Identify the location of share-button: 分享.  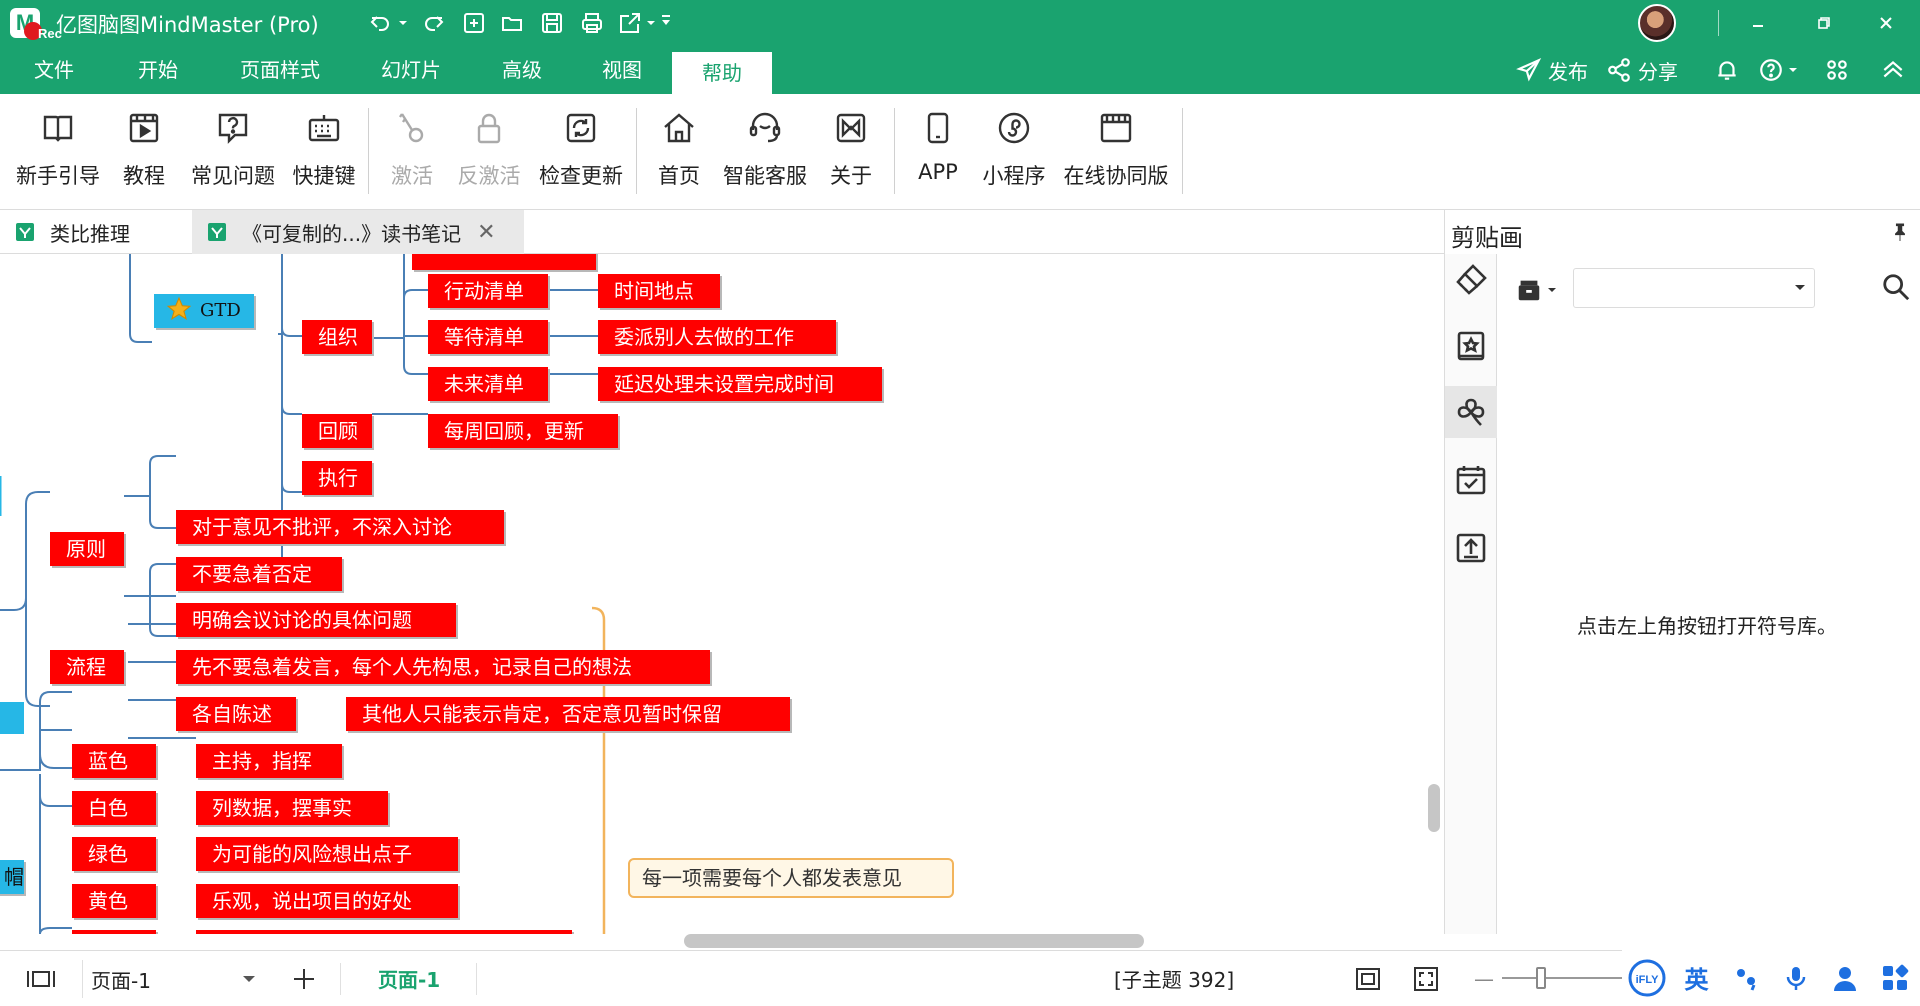
(1642, 70).